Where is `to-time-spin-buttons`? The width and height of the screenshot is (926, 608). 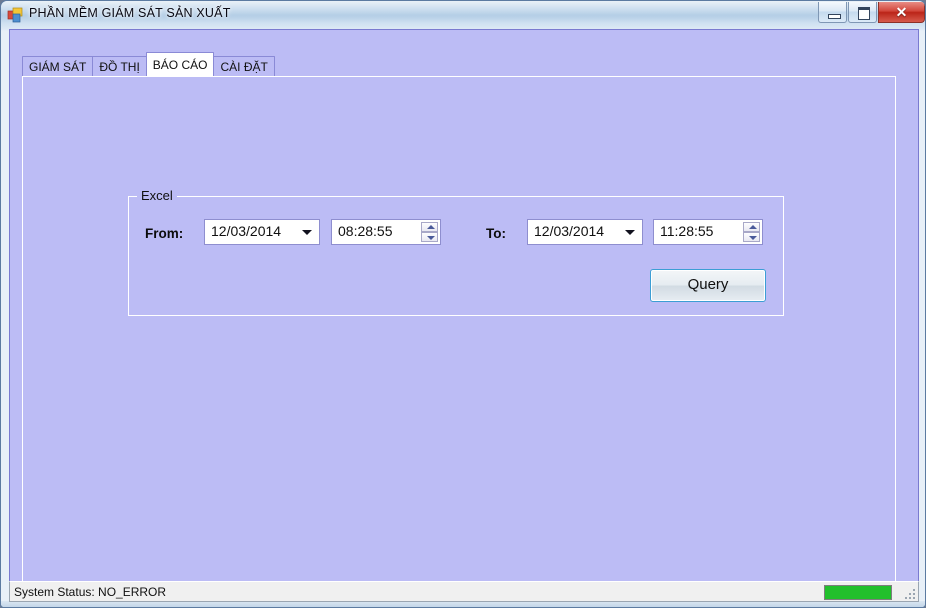 to-time-spin-buttons is located at coordinates (751, 232).